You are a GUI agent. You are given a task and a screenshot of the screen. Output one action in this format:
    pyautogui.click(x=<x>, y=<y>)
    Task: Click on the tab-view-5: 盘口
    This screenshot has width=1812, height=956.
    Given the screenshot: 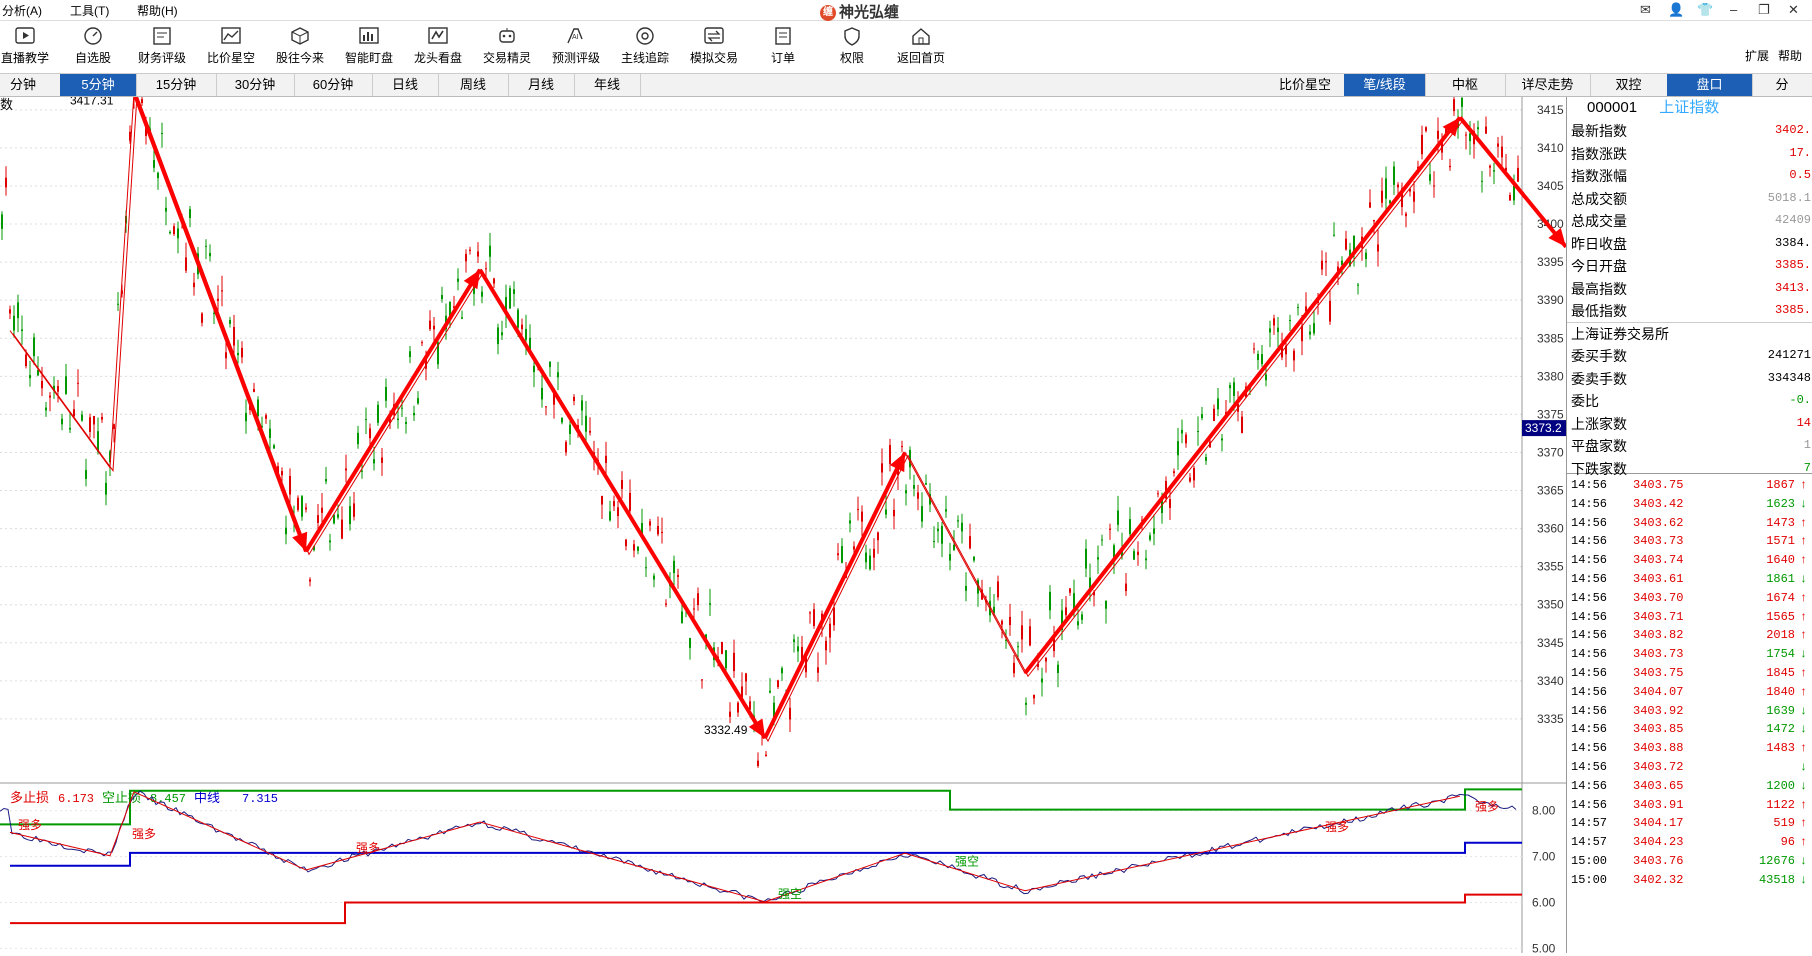 What is the action you would take?
    pyautogui.click(x=1710, y=85)
    